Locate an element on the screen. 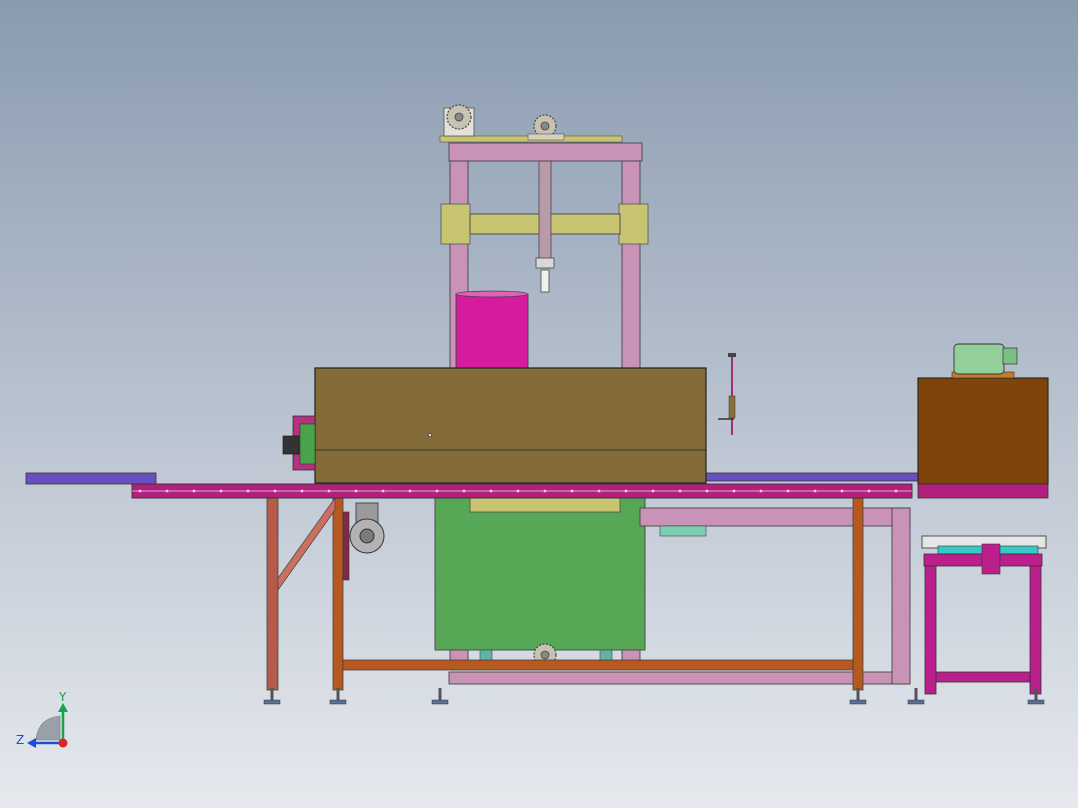  green-hopper is located at coordinates (540, 582).